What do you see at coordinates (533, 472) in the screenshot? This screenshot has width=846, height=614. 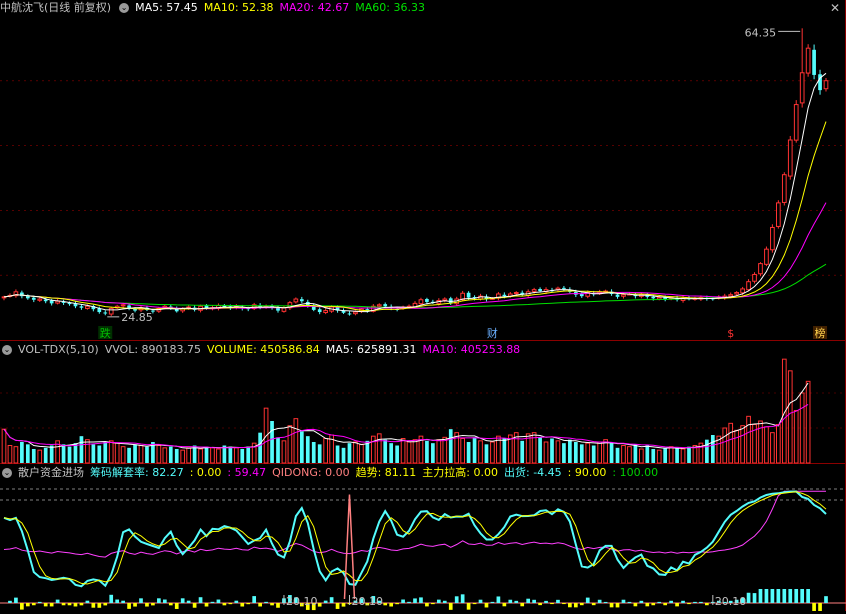 I see `ind-t7: 出货: -4.45` at bounding box center [533, 472].